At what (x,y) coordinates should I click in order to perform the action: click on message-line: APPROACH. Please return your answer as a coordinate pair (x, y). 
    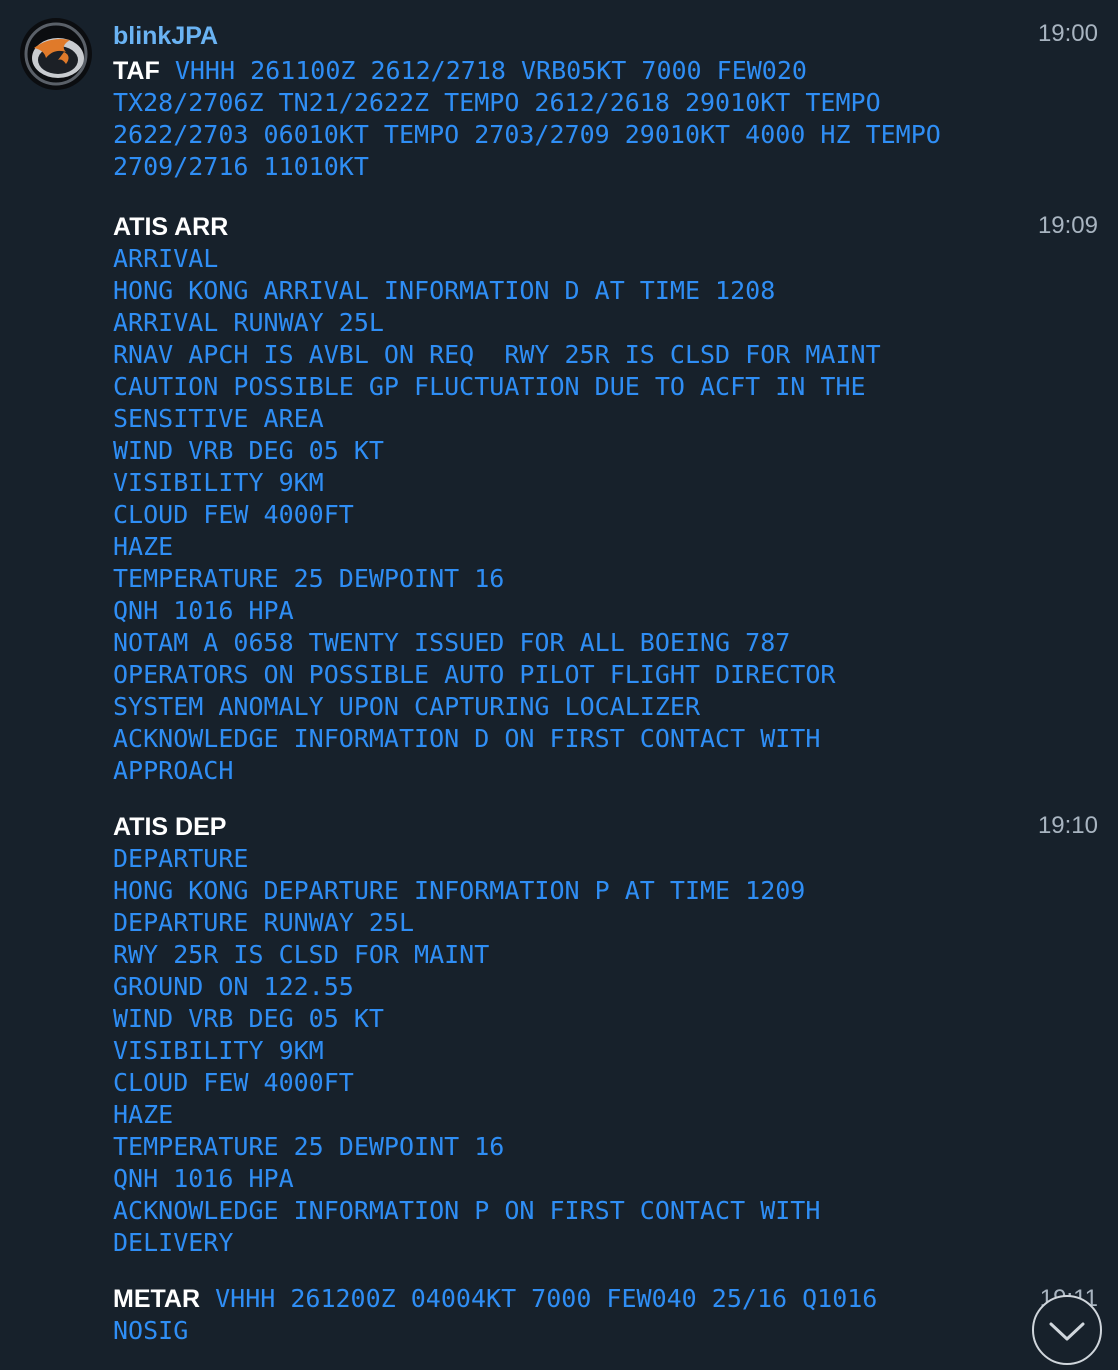
    Looking at the image, I should click on (173, 770).